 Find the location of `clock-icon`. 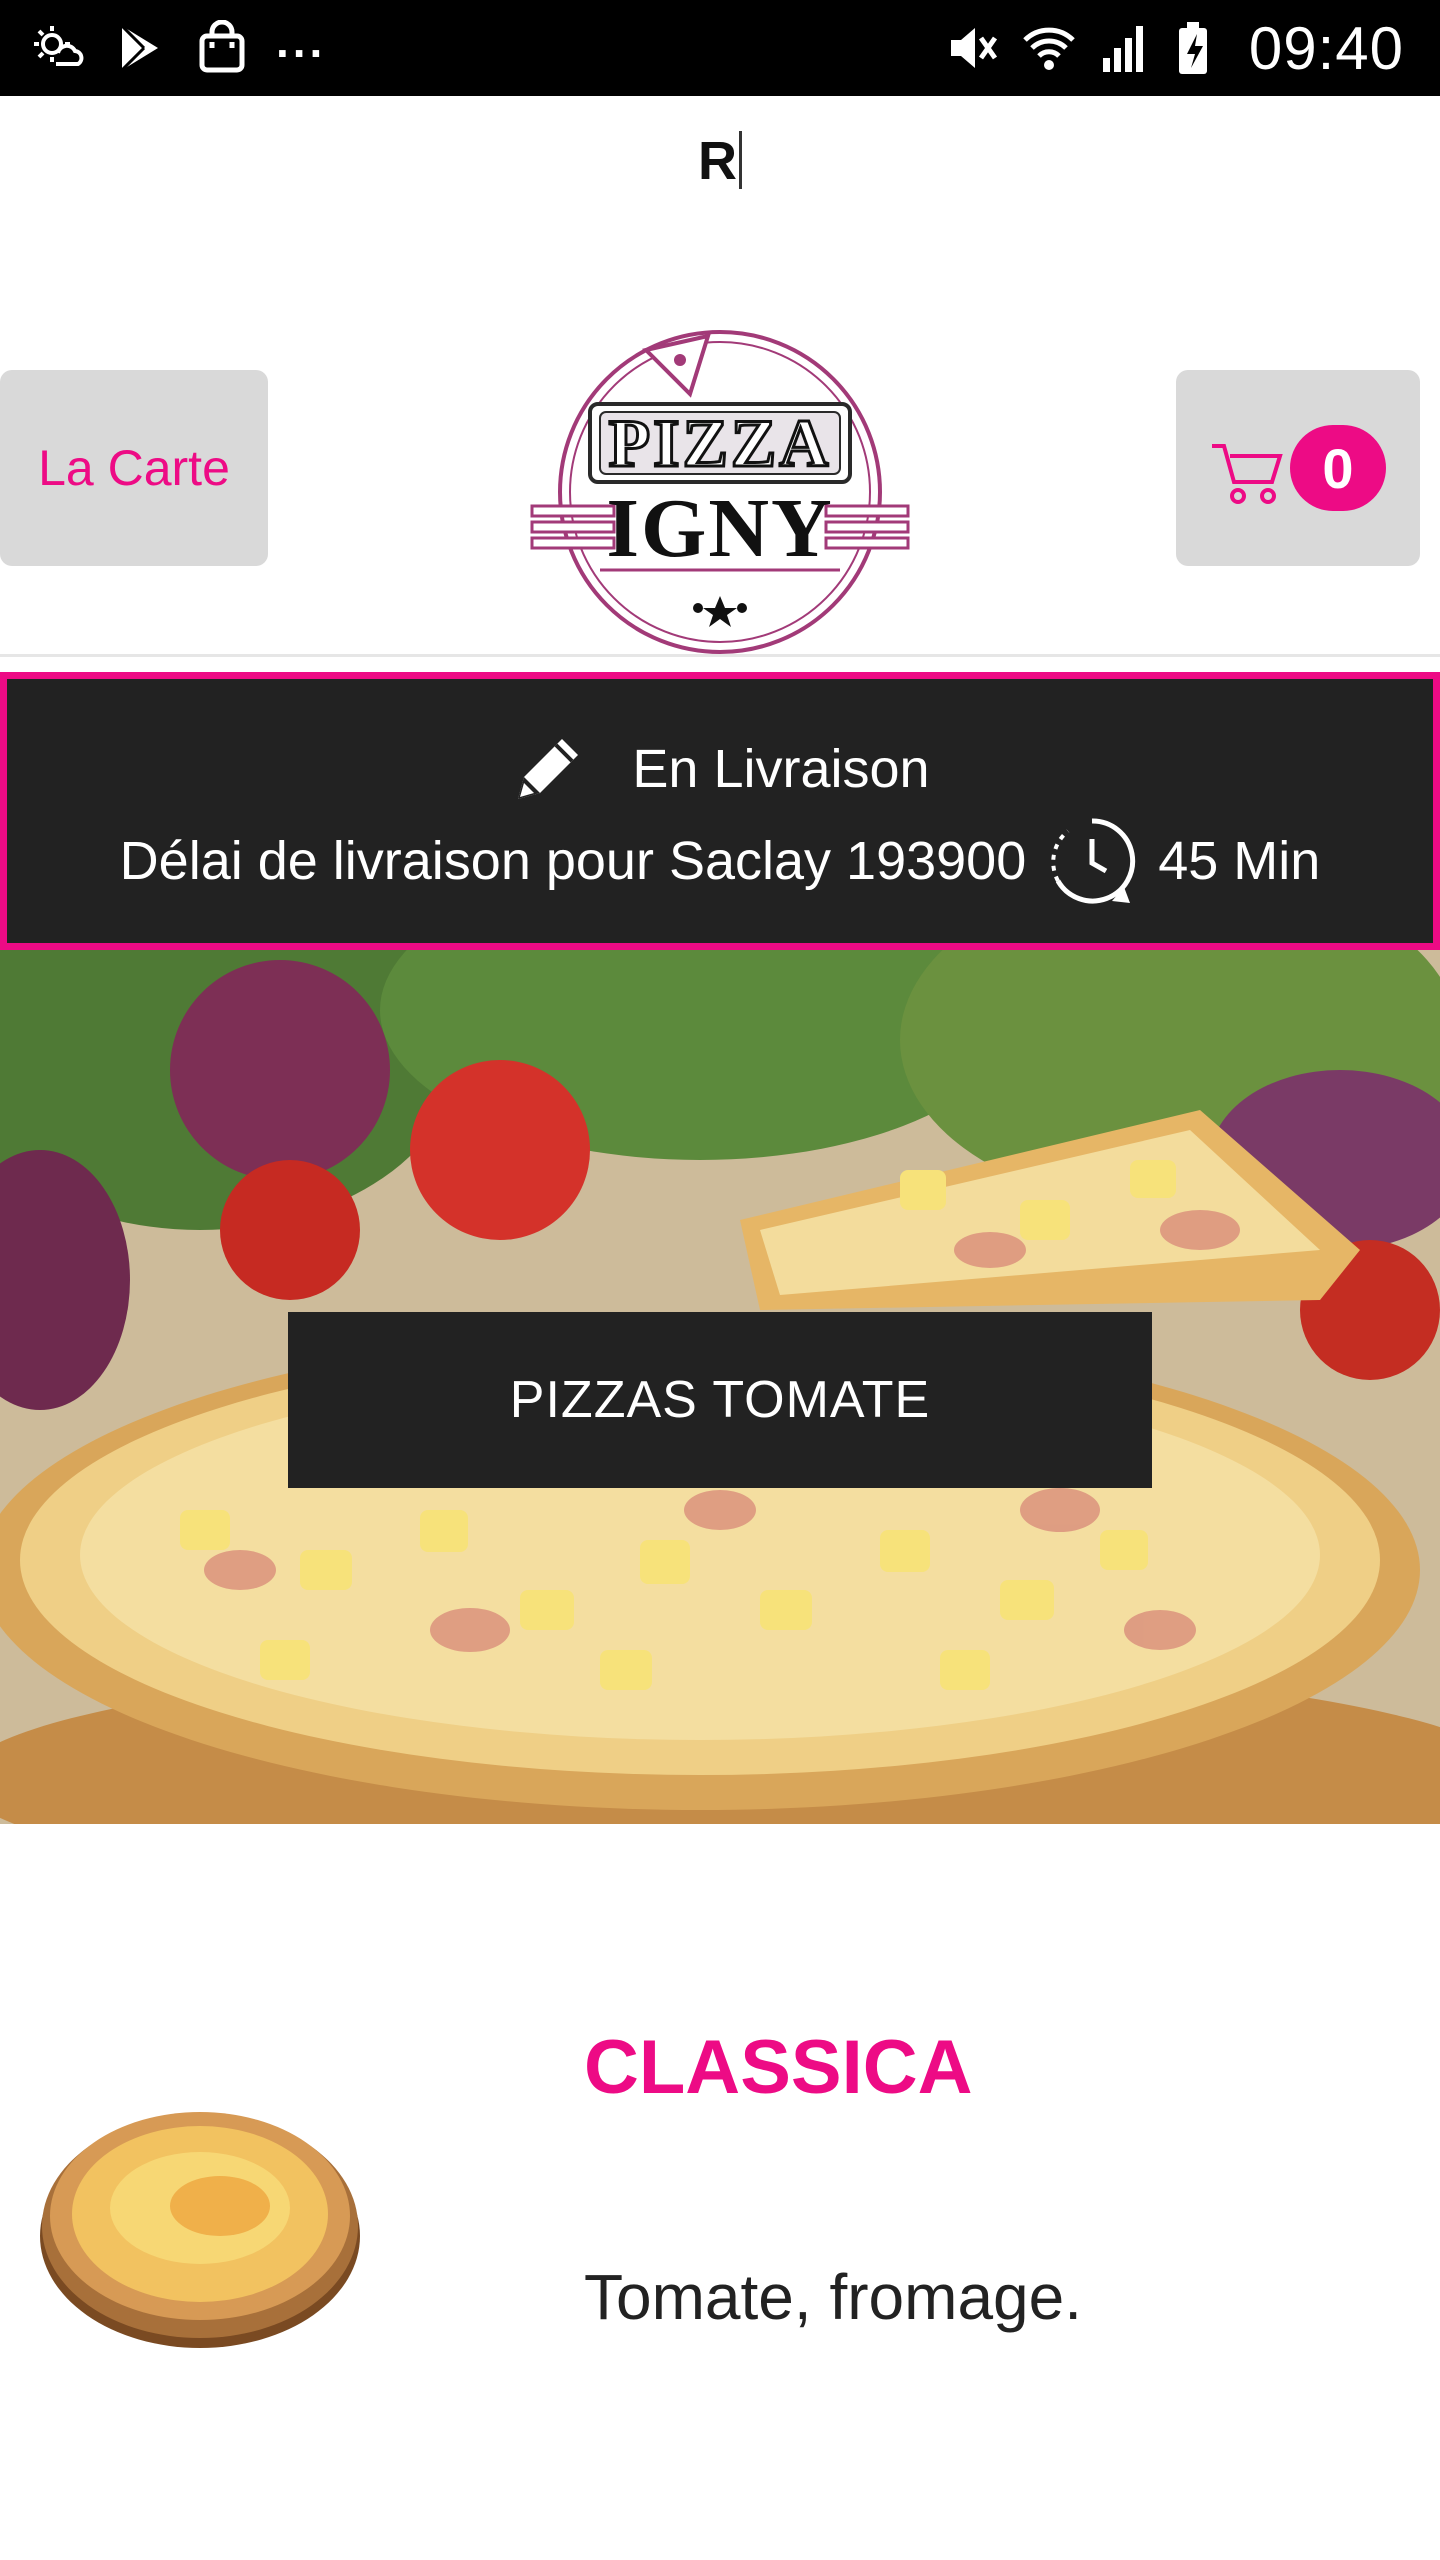

clock-icon is located at coordinates (1093, 861).